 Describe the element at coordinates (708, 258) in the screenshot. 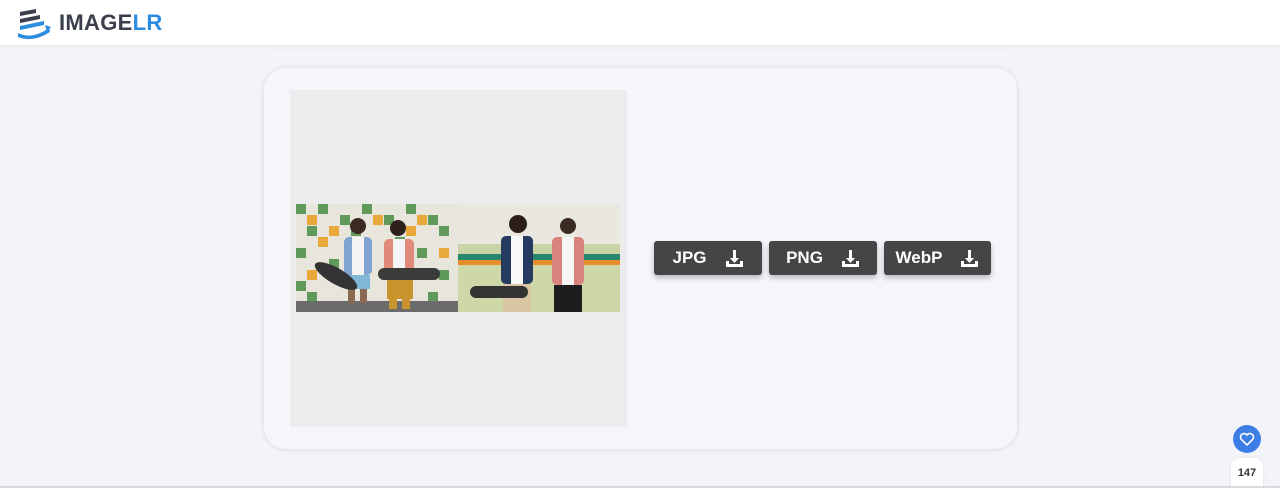

I see `download-jpg-button: JPG` at that location.